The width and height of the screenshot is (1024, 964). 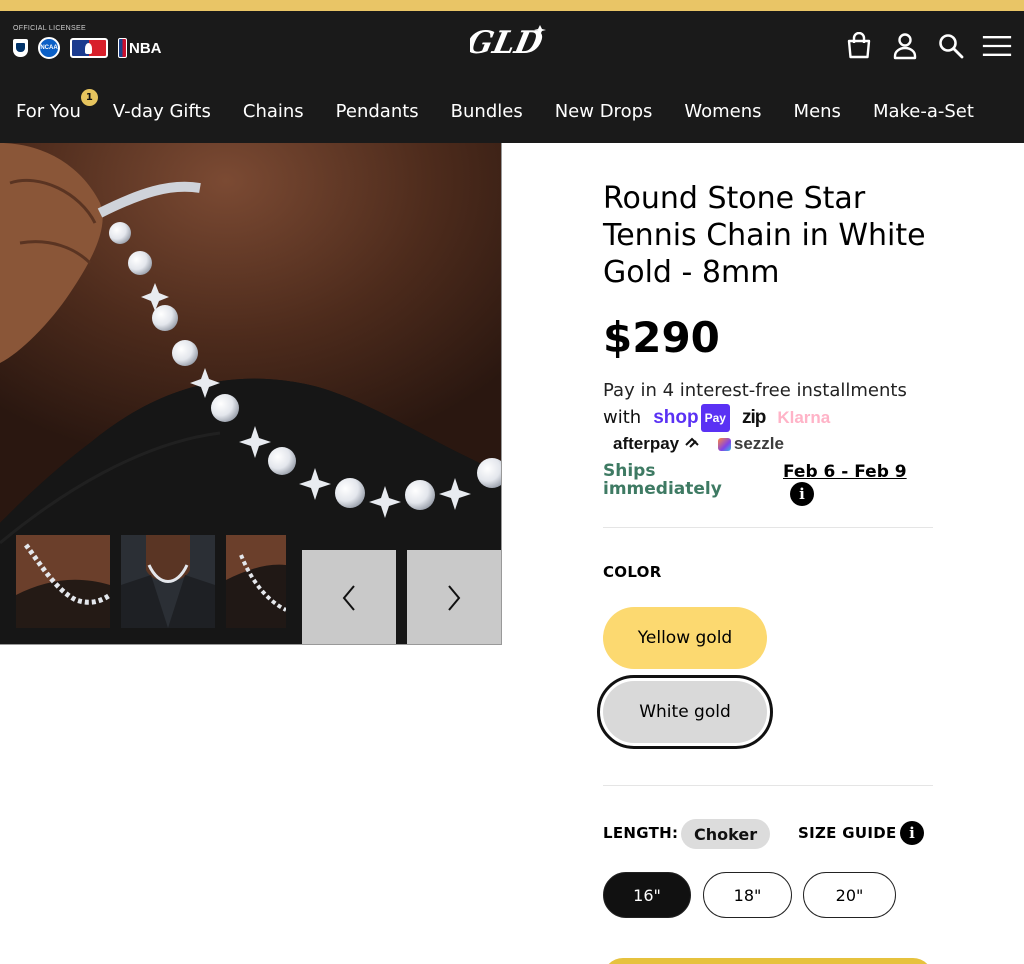 What do you see at coordinates (89, 97) in the screenshot?
I see `notification-badge: 1` at bounding box center [89, 97].